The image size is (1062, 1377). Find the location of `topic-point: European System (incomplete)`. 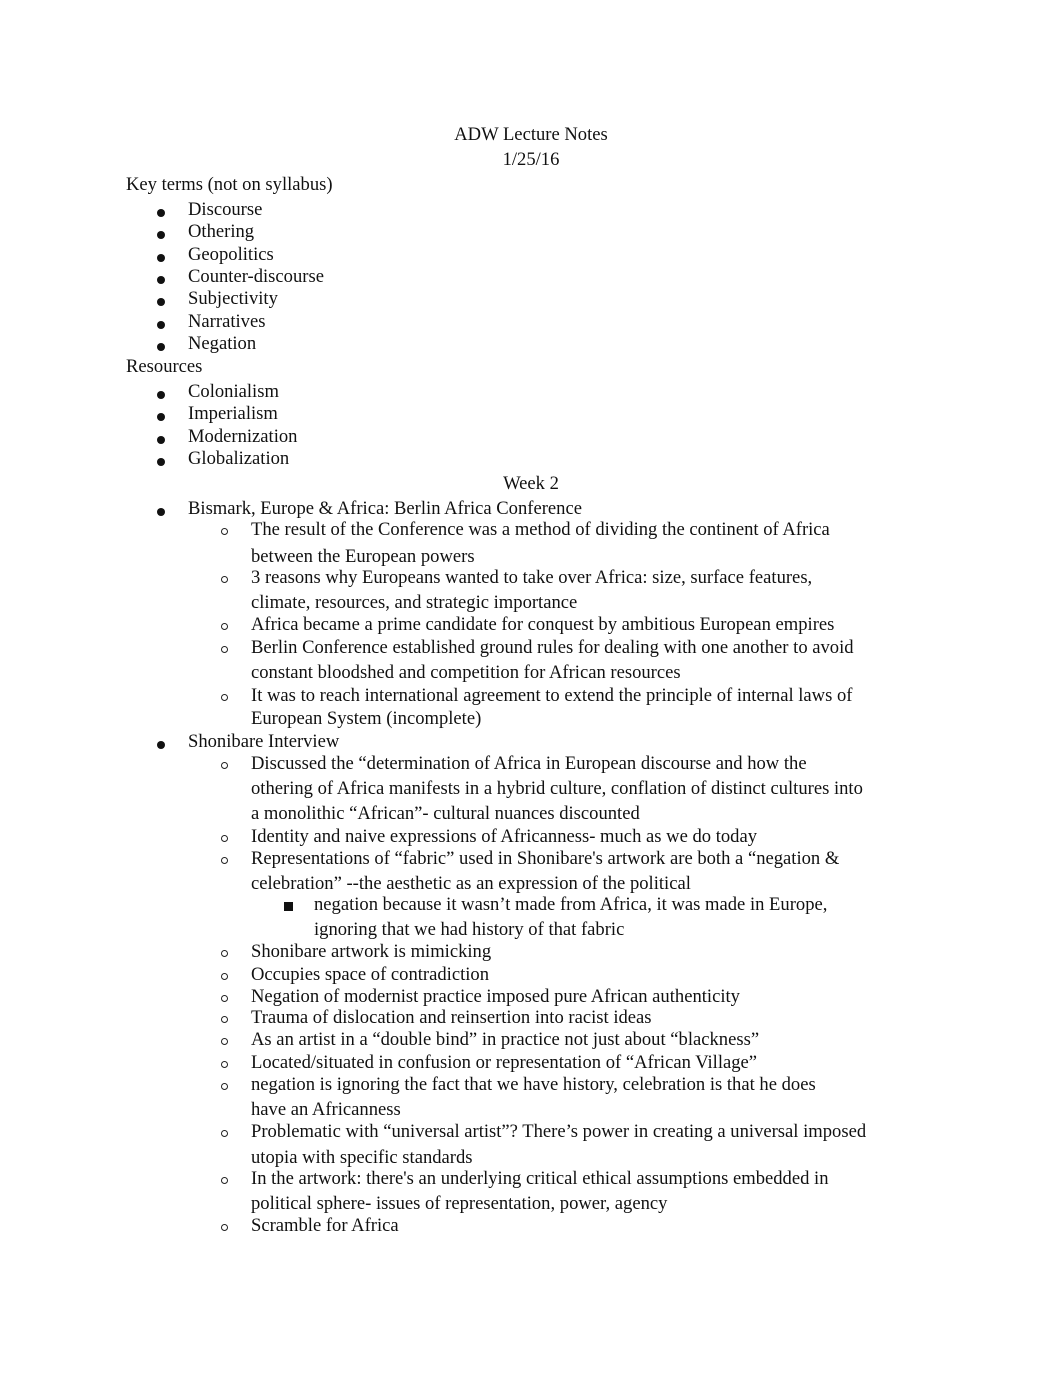

topic-point: European System (incomplete) is located at coordinates (366, 718).